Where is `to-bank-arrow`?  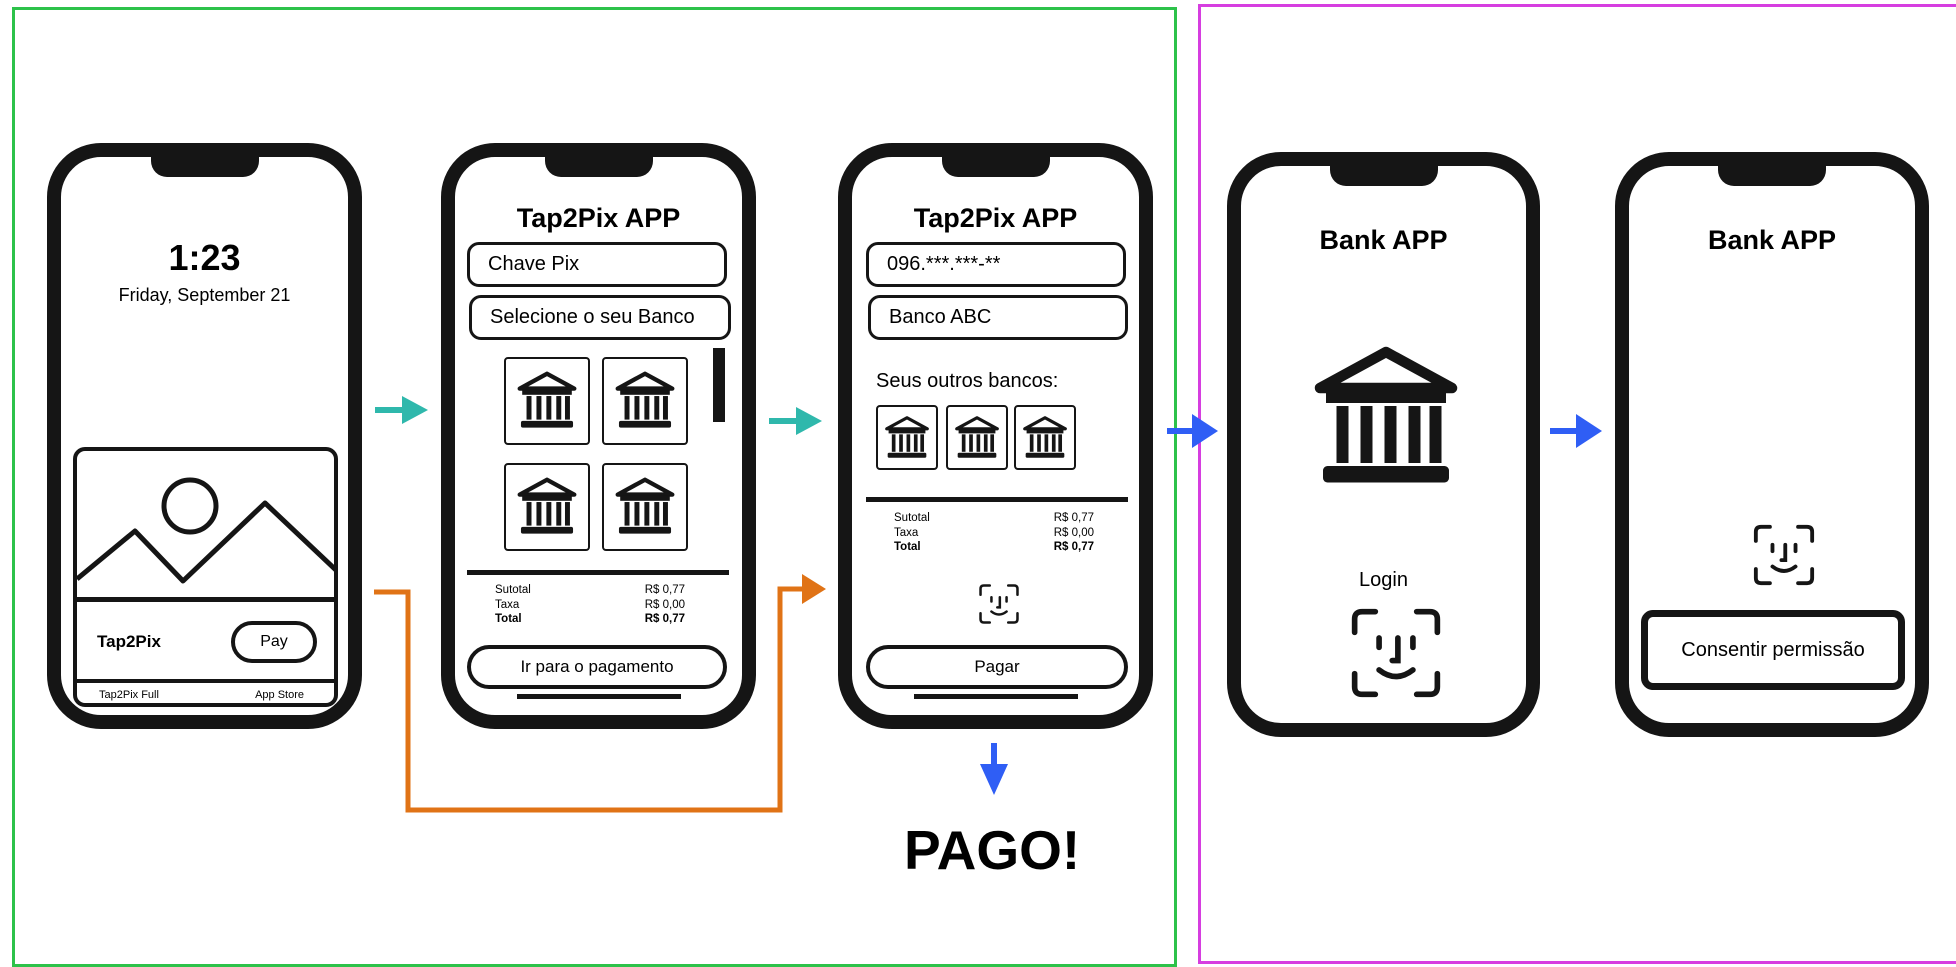 to-bank-arrow is located at coordinates (1192, 431).